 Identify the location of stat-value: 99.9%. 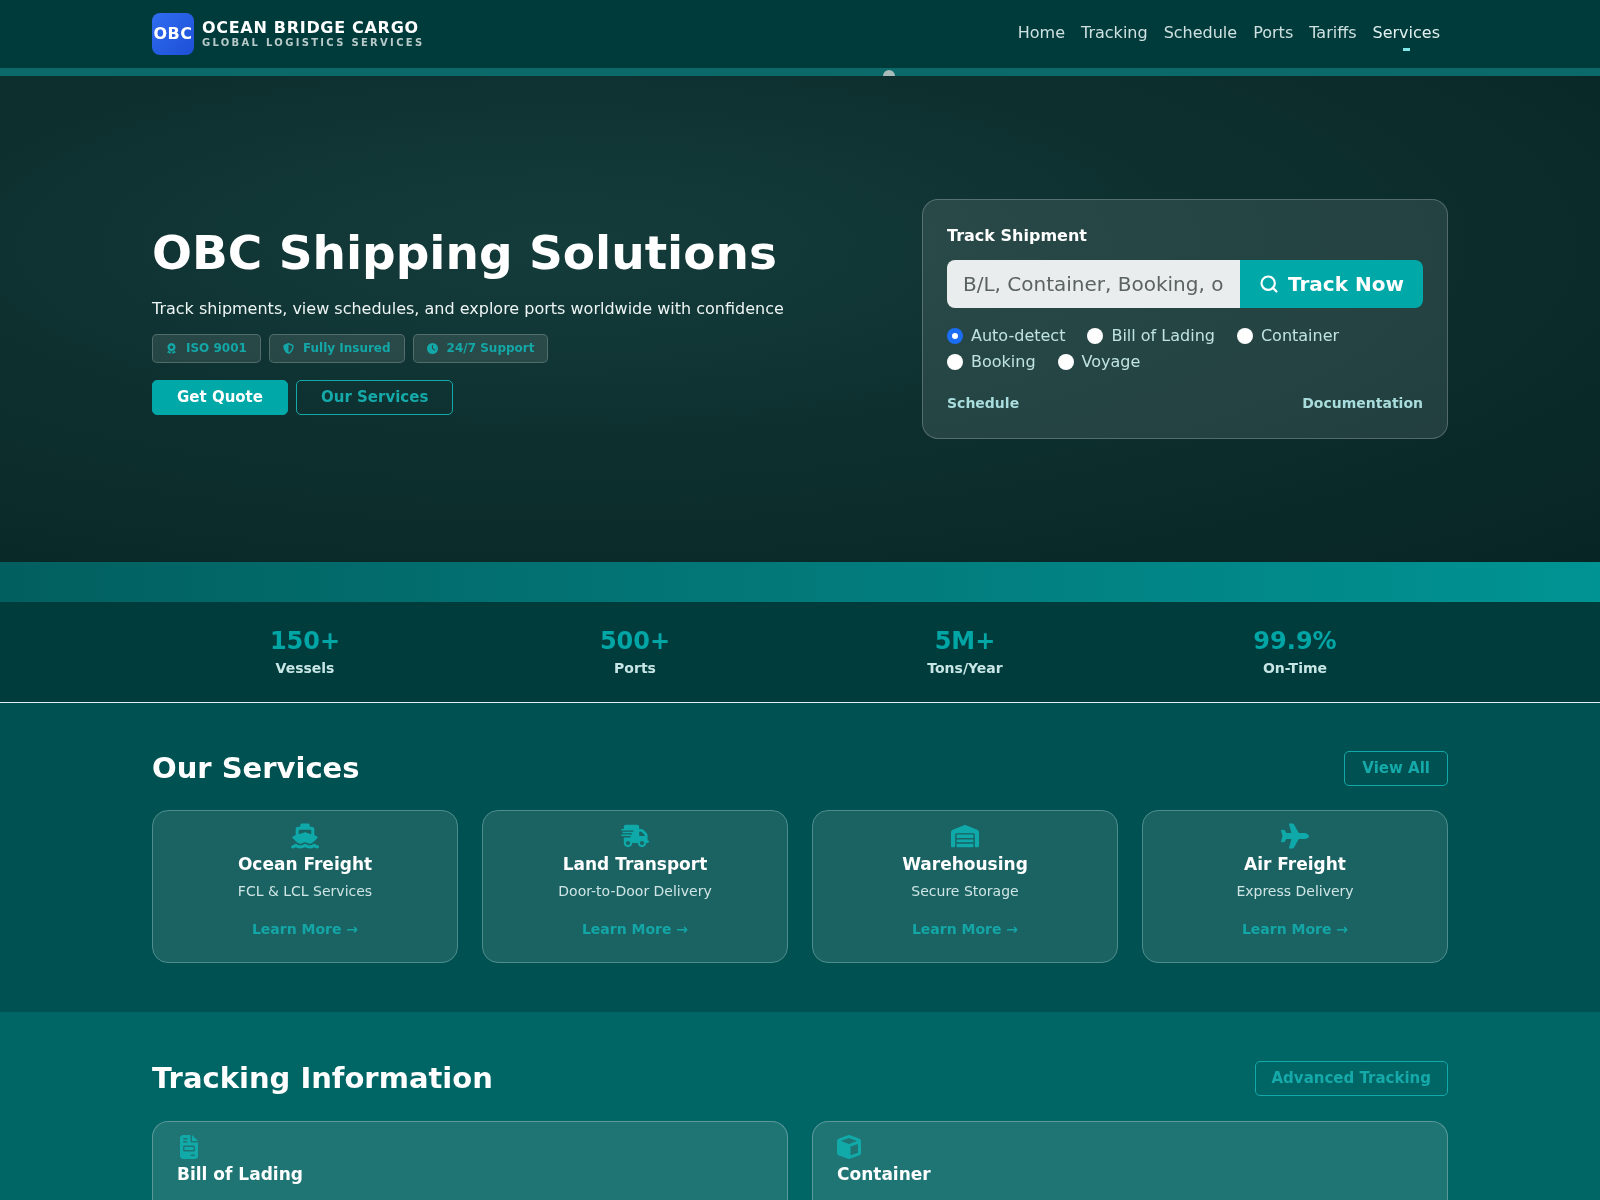
(1295, 641).